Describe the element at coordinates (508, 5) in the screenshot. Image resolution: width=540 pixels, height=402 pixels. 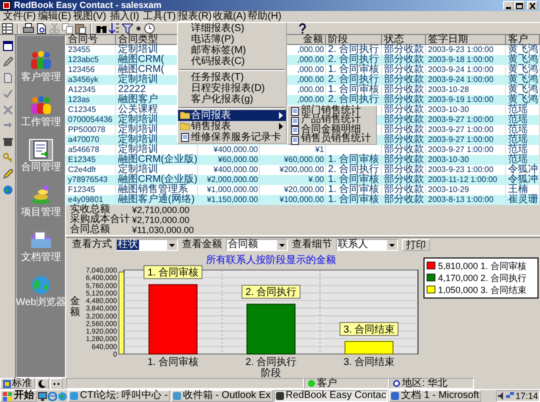
I see `minimize-button` at that location.